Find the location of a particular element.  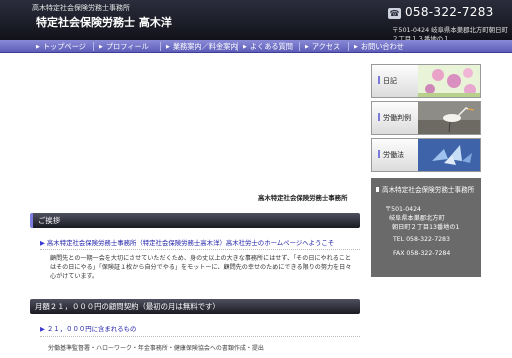

site-name: 特定社会保険労務士 高木洋 is located at coordinates (104, 22).